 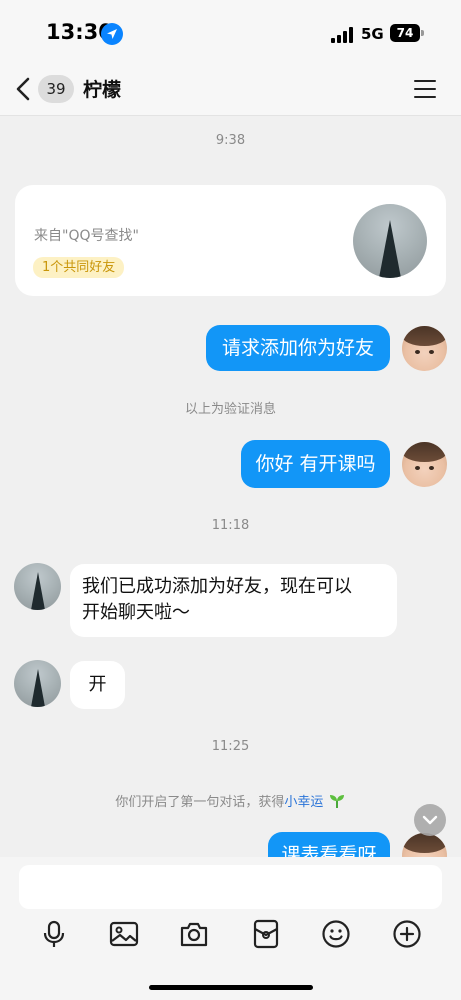 What do you see at coordinates (112, 34) in the screenshot?
I see `location-arrow-icon` at bounding box center [112, 34].